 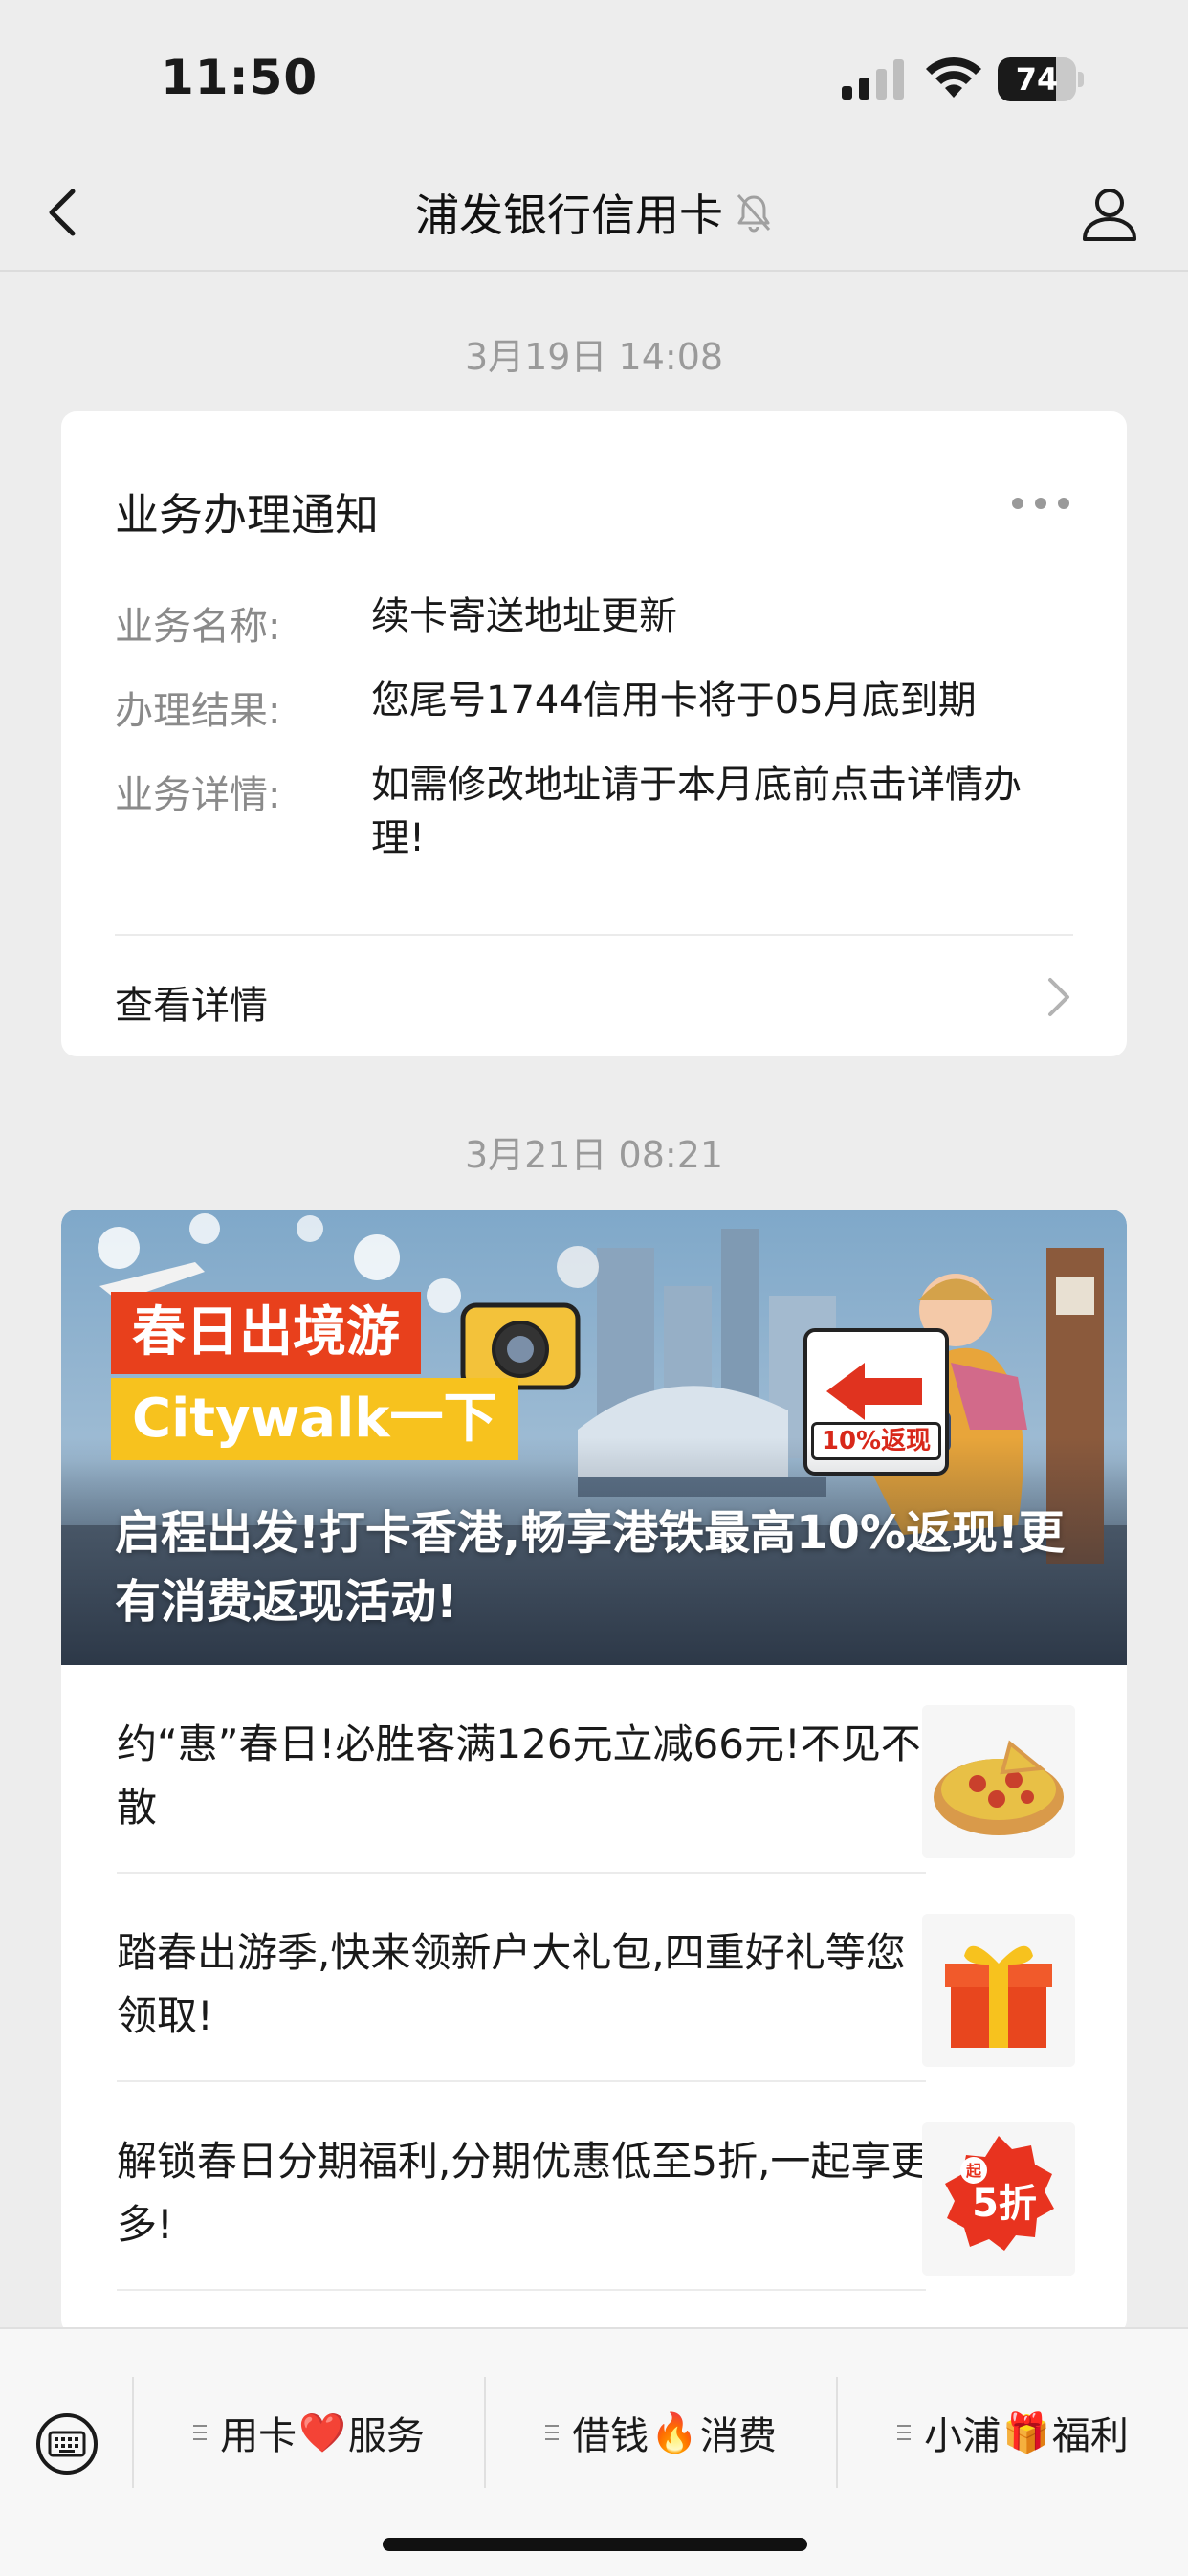 What do you see at coordinates (524, 616) in the screenshot?
I see `field-value-business-name: 续卡寄送地址更新` at bounding box center [524, 616].